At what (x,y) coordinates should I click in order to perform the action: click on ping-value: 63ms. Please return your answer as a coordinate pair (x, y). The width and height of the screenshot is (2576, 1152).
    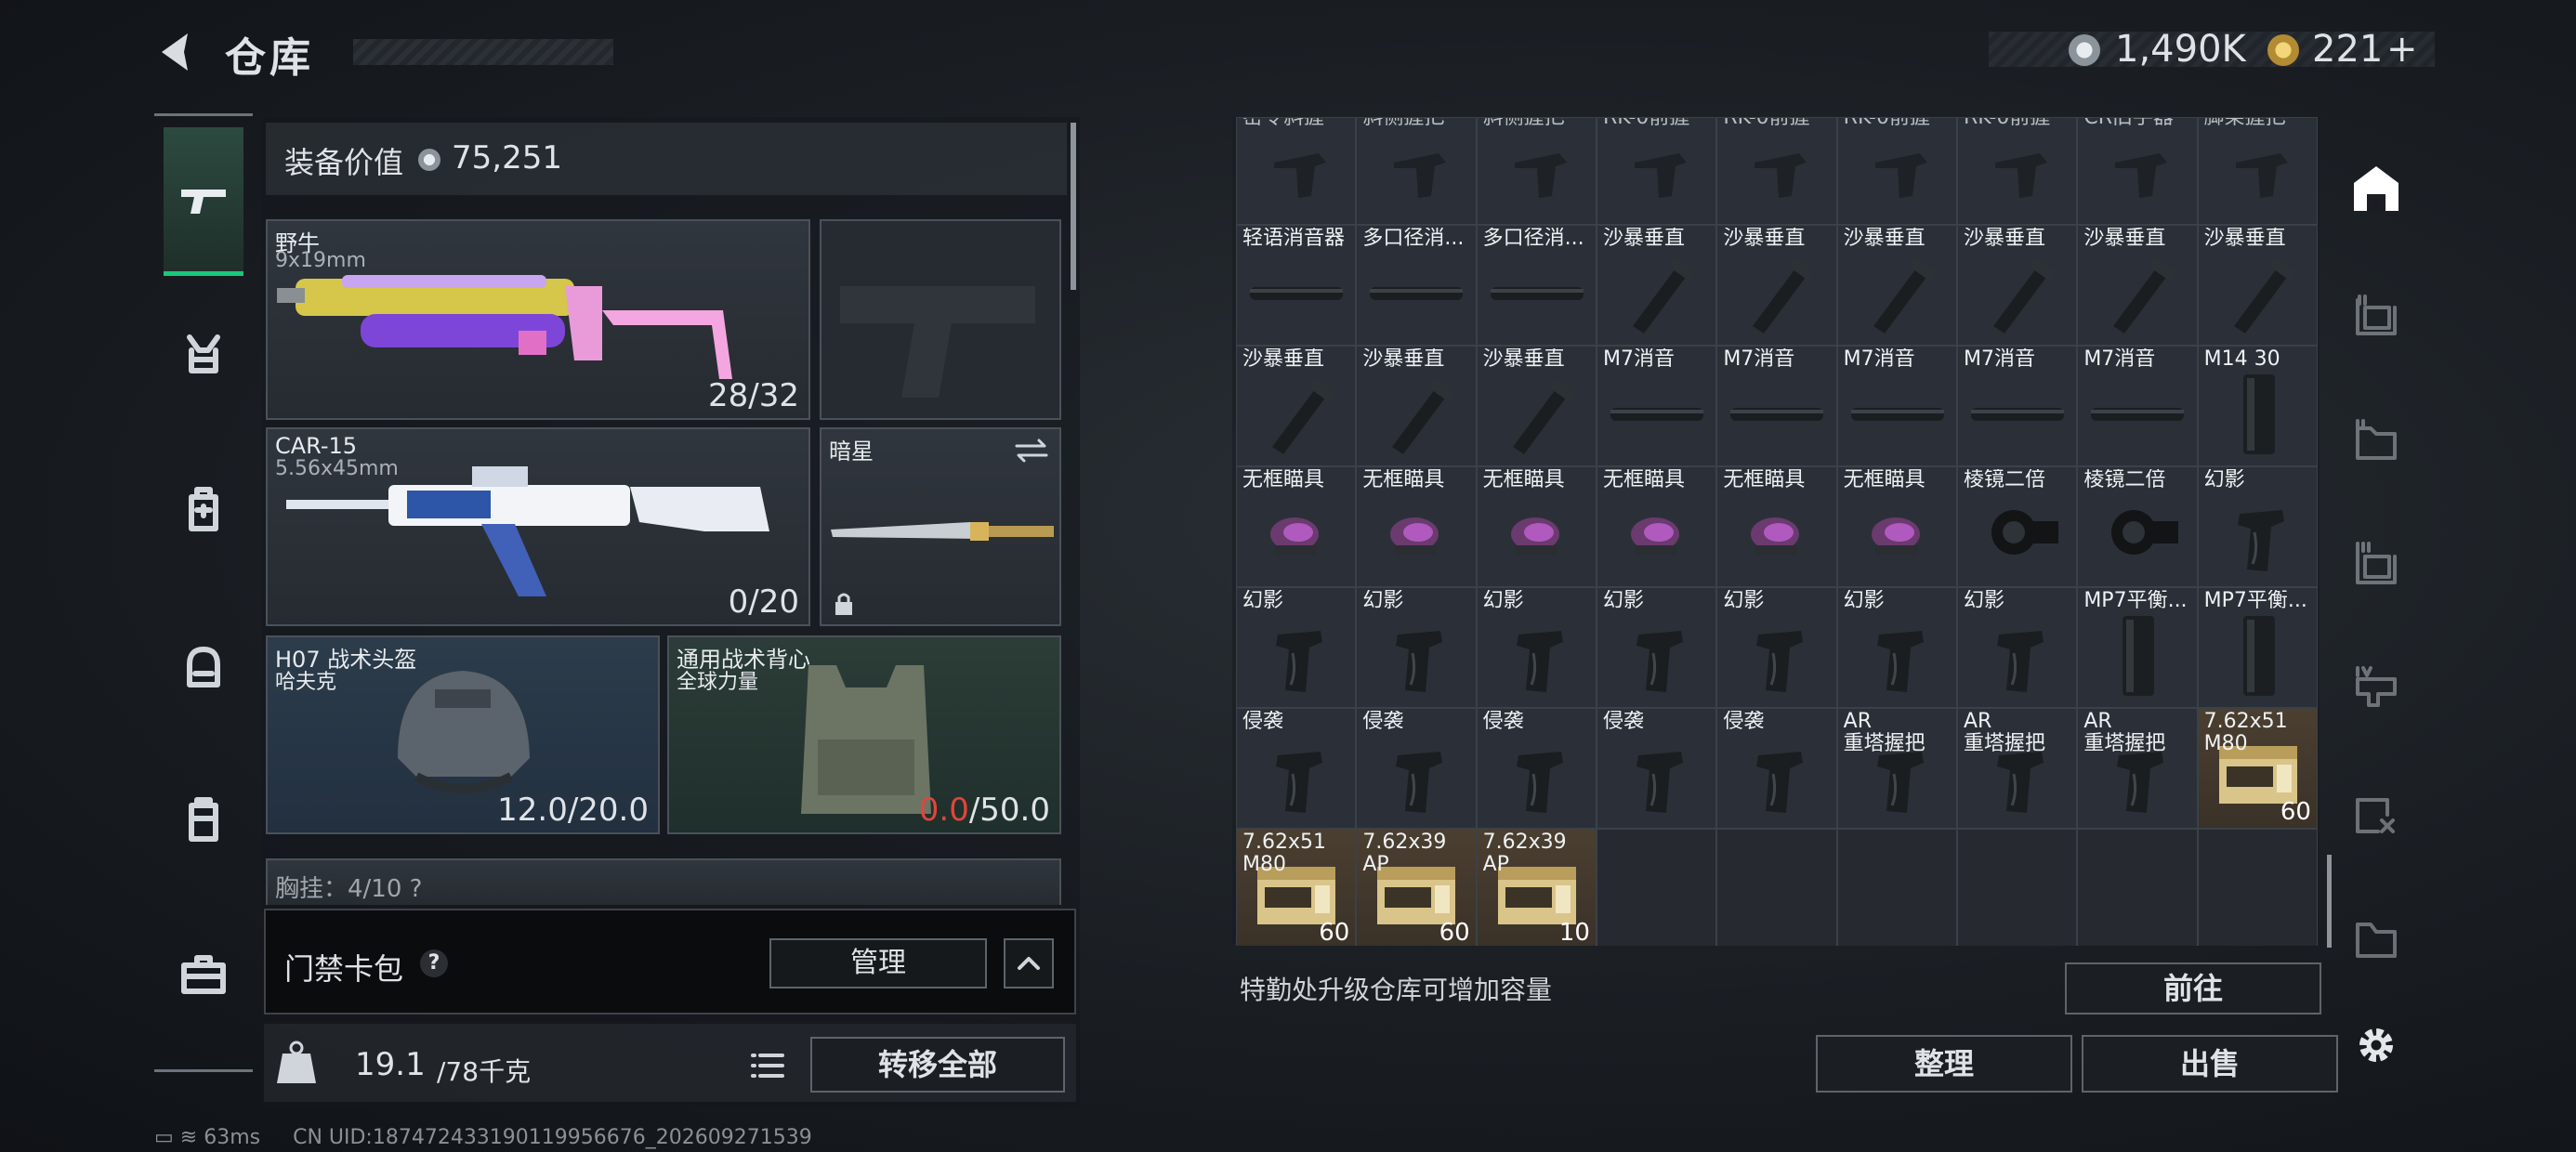
    Looking at the image, I should click on (232, 1137).